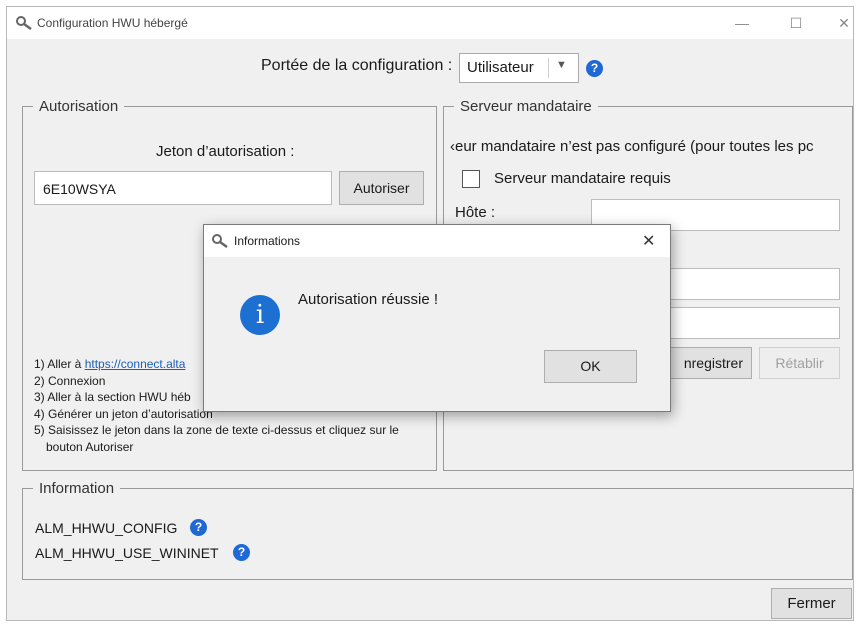 This screenshot has width=858, height=627. Describe the element at coordinates (183, 188) in the screenshot. I see `token-input: 6E10WSYA` at that location.